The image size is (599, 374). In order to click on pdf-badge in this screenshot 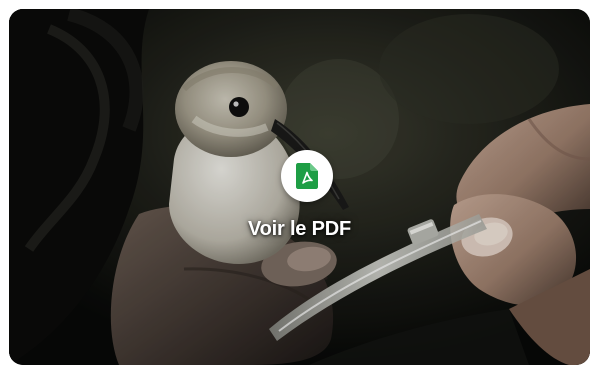, I will do `click(307, 176)`.